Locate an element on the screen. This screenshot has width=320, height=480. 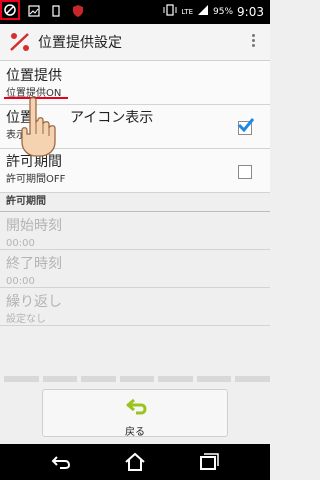
recent-apps-icon is located at coordinates (209, 462).